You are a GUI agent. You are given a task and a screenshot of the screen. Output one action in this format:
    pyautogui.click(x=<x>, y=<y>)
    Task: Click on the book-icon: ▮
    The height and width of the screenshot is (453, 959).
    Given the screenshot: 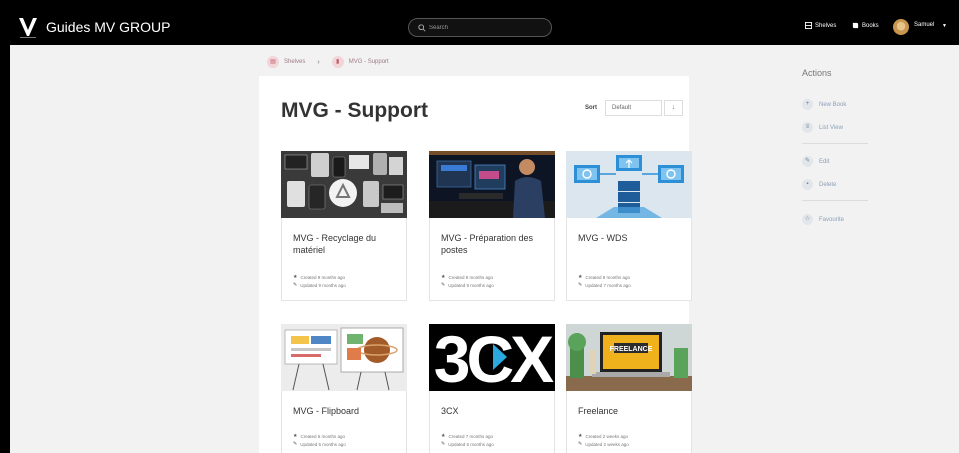 What is the action you would take?
    pyautogui.click(x=337, y=62)
    